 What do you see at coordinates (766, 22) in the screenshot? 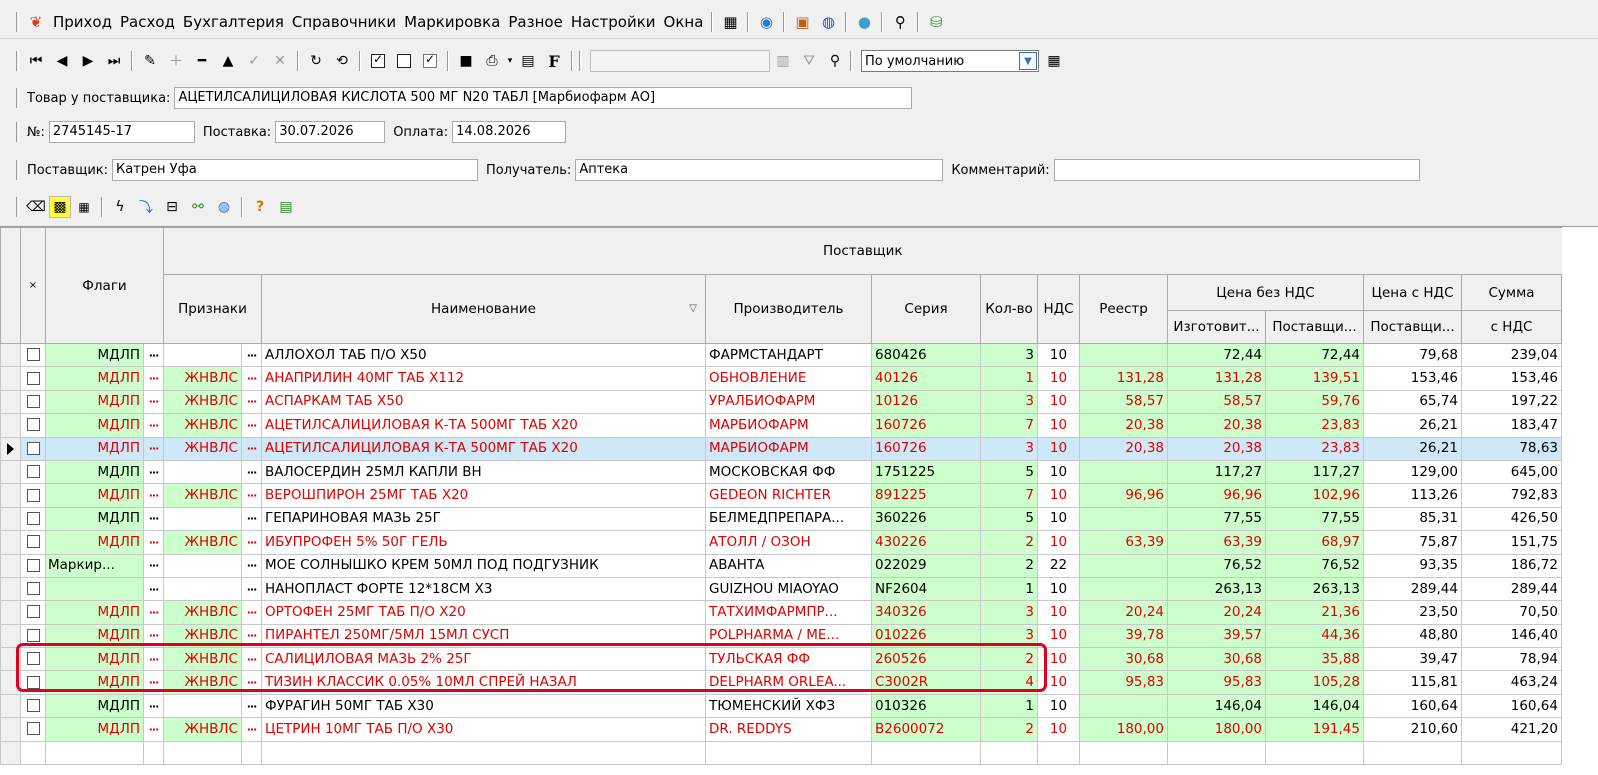
I see `globe-icon: ◉` at bounding box center [766, 22].